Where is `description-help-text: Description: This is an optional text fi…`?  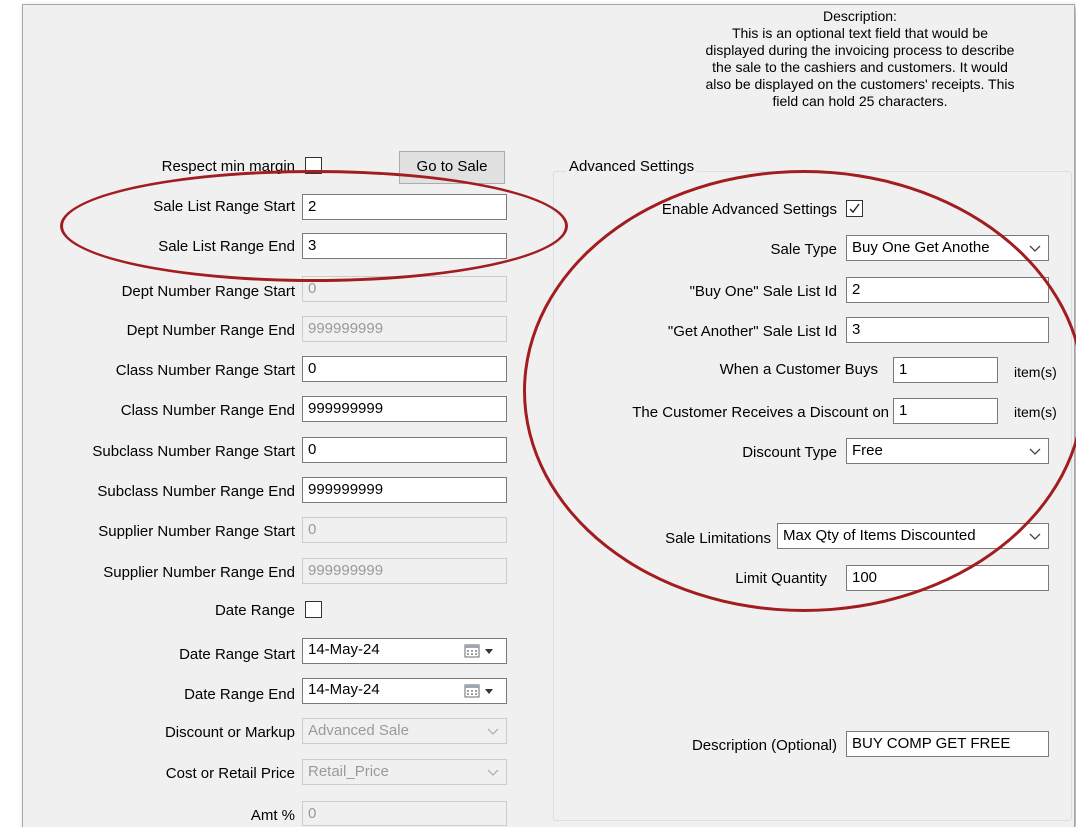 description-help-text: Description: This is an optional text fi… is located at coordinates (860, 59).